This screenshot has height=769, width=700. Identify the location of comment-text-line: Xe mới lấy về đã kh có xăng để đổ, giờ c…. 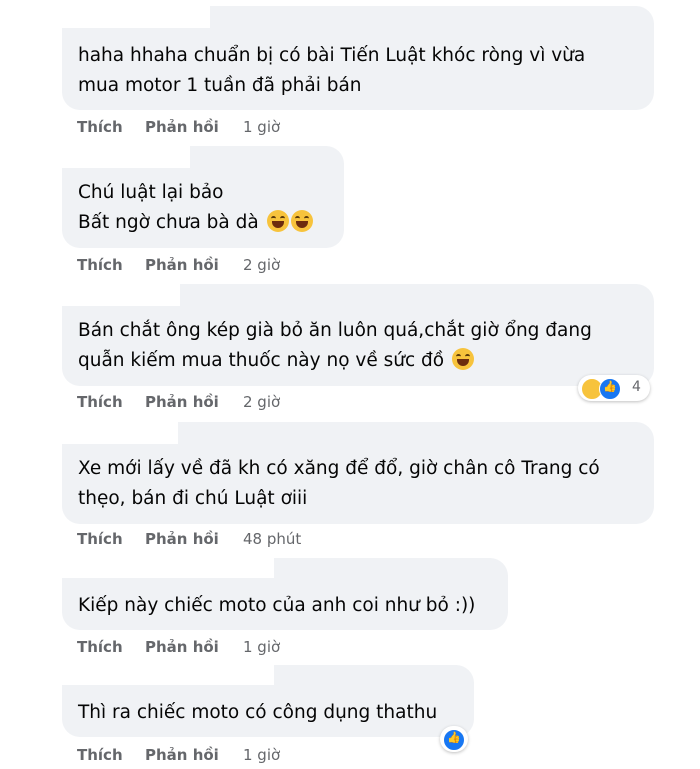
(339, 468).